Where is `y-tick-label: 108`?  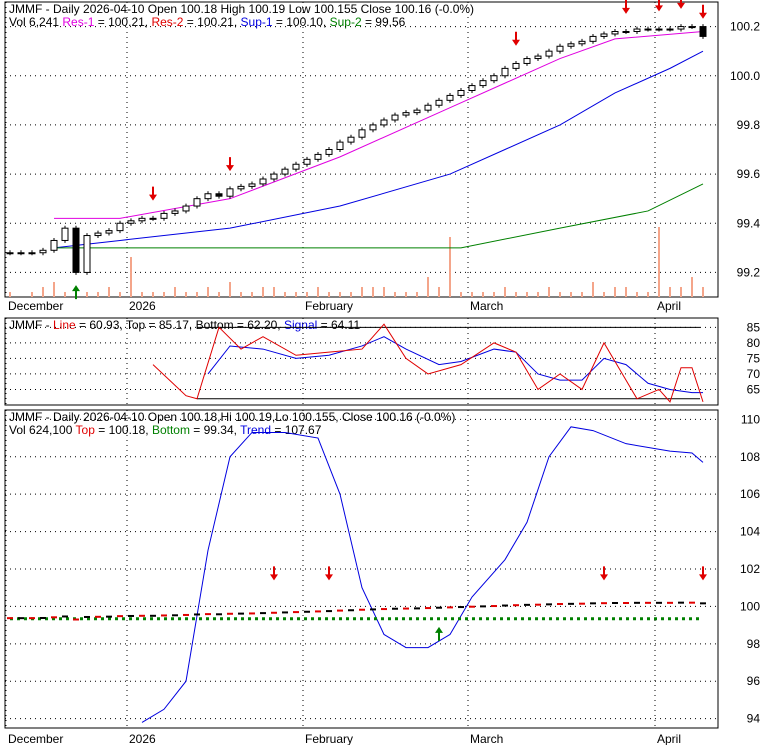 y-tick-label: 108 is located at coordinates (750, 457).